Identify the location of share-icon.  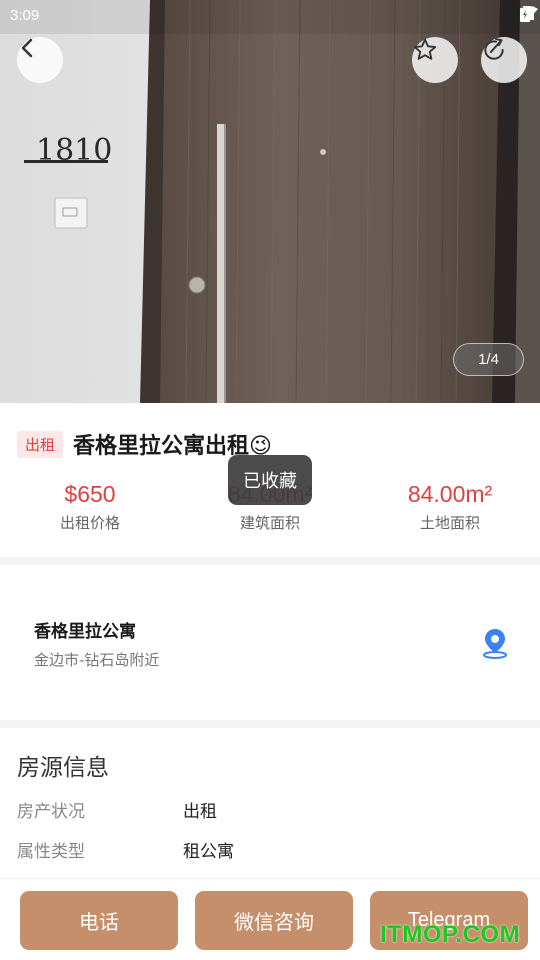
(494, 49).